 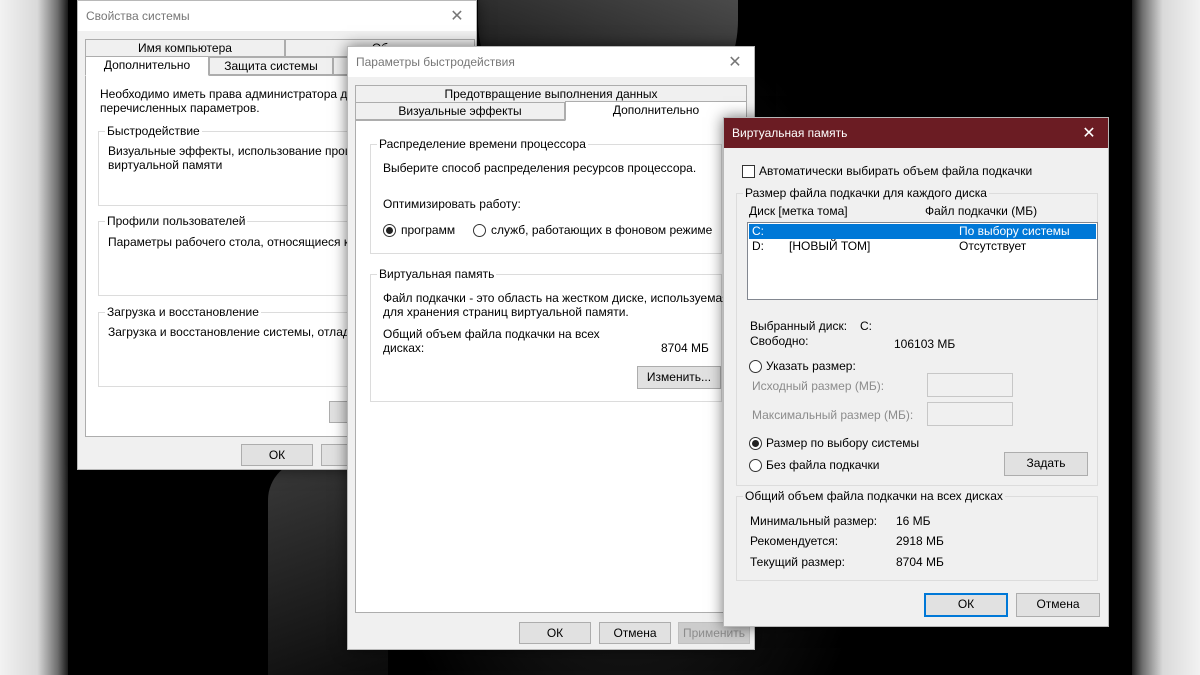 I want to click on current-size-label: Текущий размер:, so click(x=797, y=562).